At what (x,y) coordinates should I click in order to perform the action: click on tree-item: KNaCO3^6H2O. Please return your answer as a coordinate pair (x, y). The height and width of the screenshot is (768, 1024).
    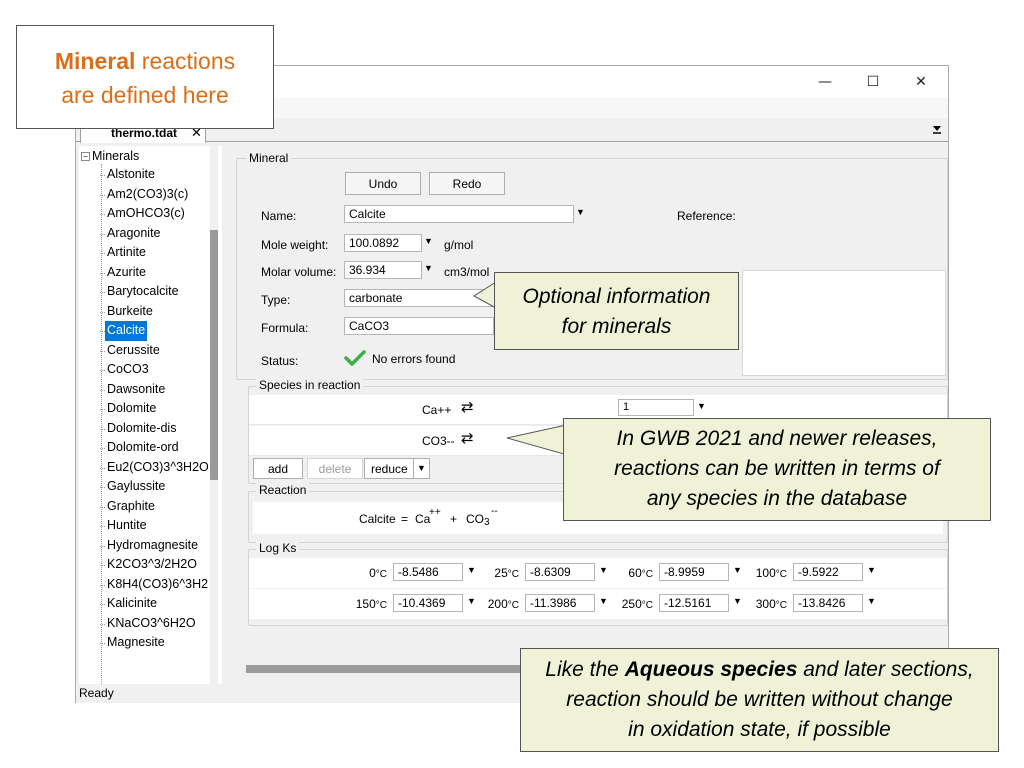
    Looking at the image, I should click on (149, 624).